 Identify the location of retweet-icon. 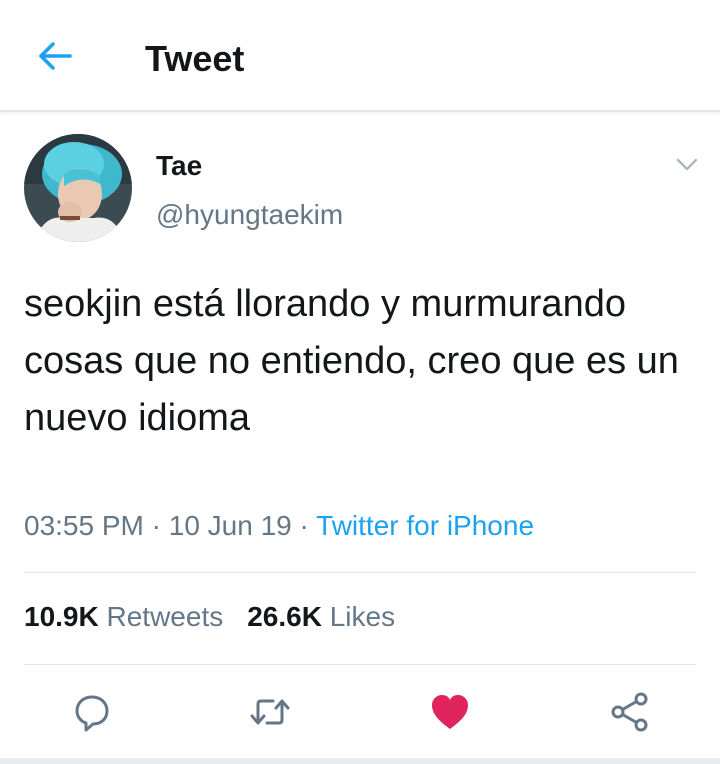
(270, 712).